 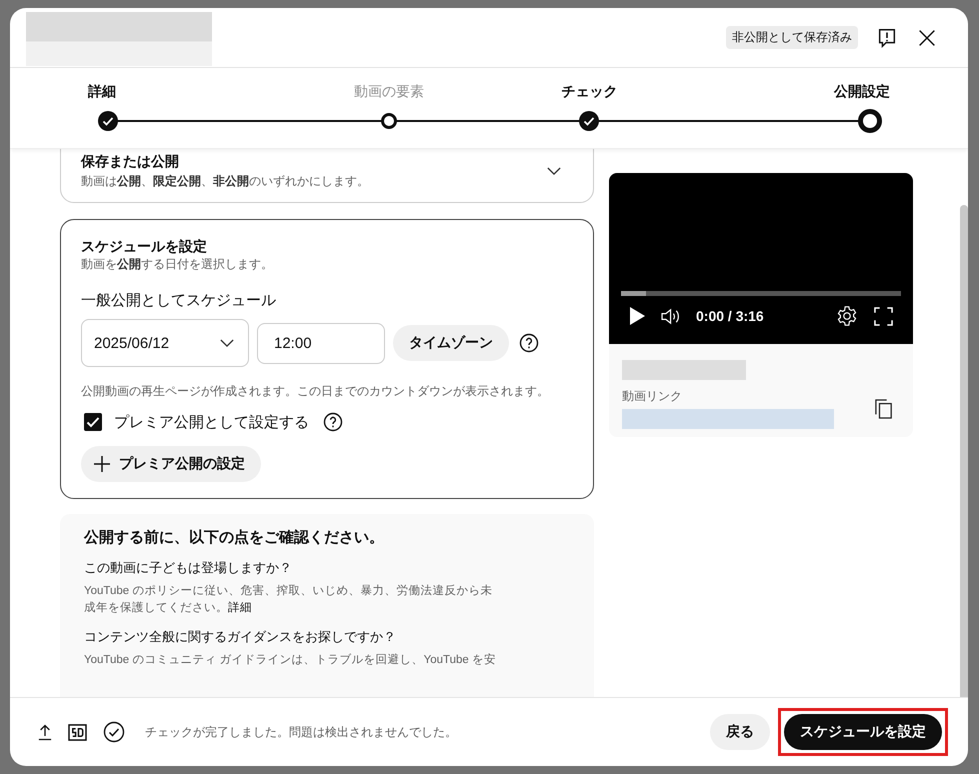 I want to click on timezone-button: タイムゾーン, so click(x=451, y=343).